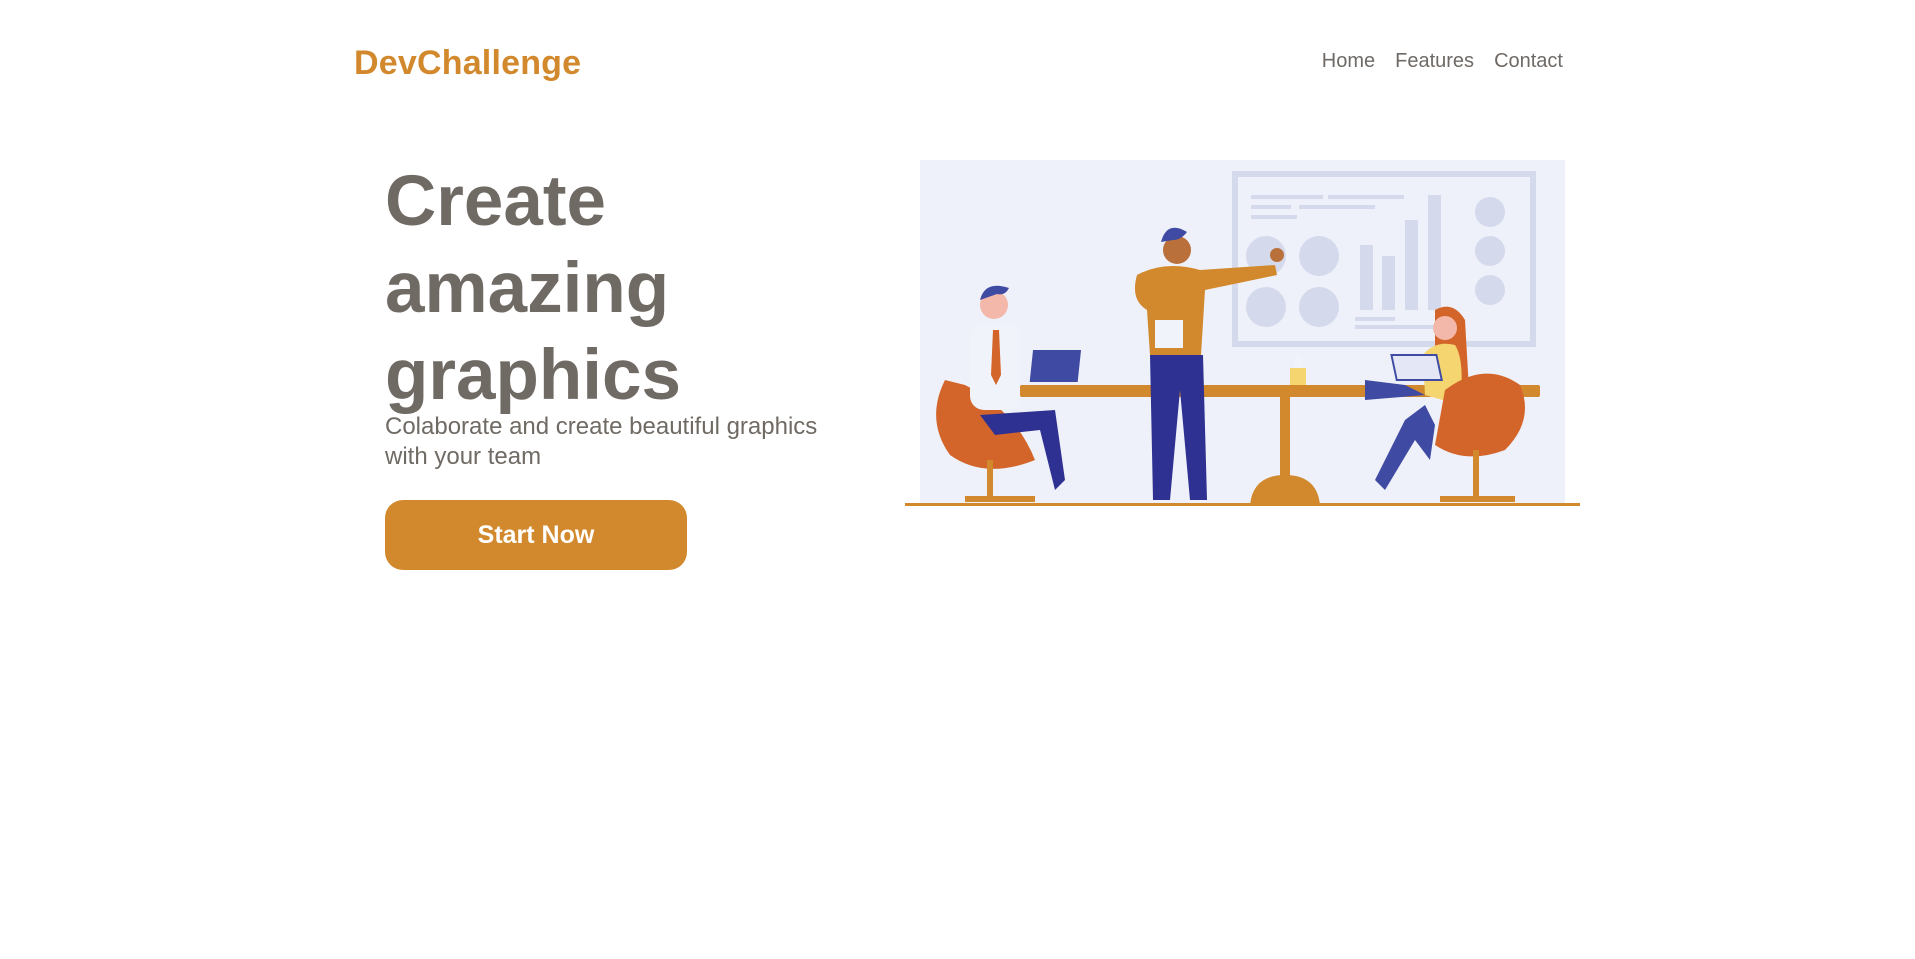 This screenshot has width=1915, height=959. What do you see at coordinates (536, 535) in the screenshot?
I see `start-now-button: Start Now` at bounding box center [536, 535].